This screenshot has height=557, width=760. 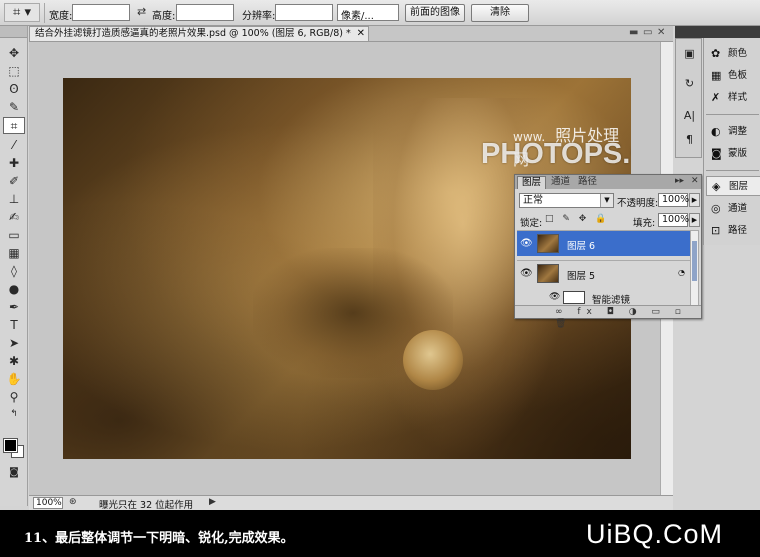 What do you see at coordinates (141, 11) in the screenshot?
I see `swap-dimensions-icon: ⇄` at bounding box center [141, 11].